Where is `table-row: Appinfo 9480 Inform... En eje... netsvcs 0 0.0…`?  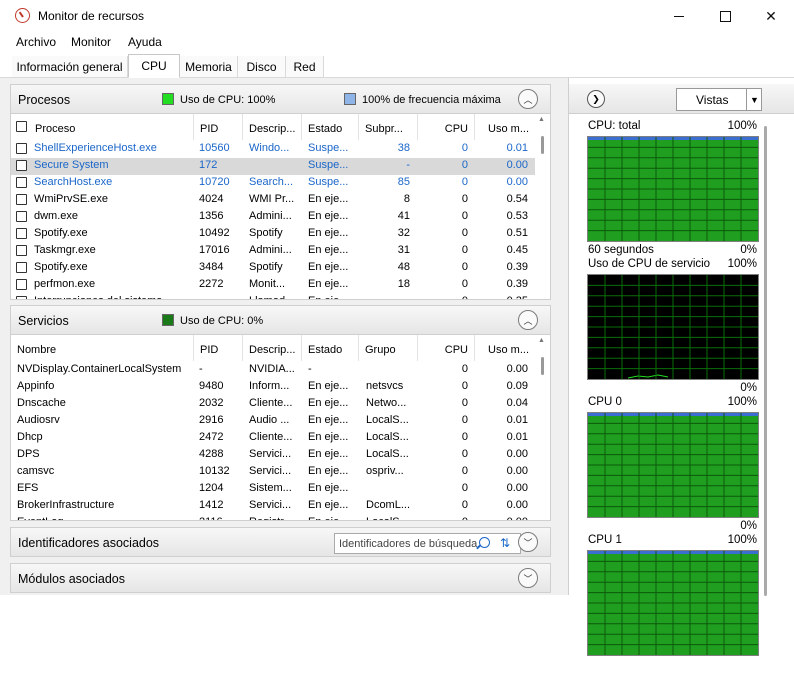 table-row: Appinfo 9480 Inform... En eje... netsvcs 0 0.0… is located at coordinates (273, 387).